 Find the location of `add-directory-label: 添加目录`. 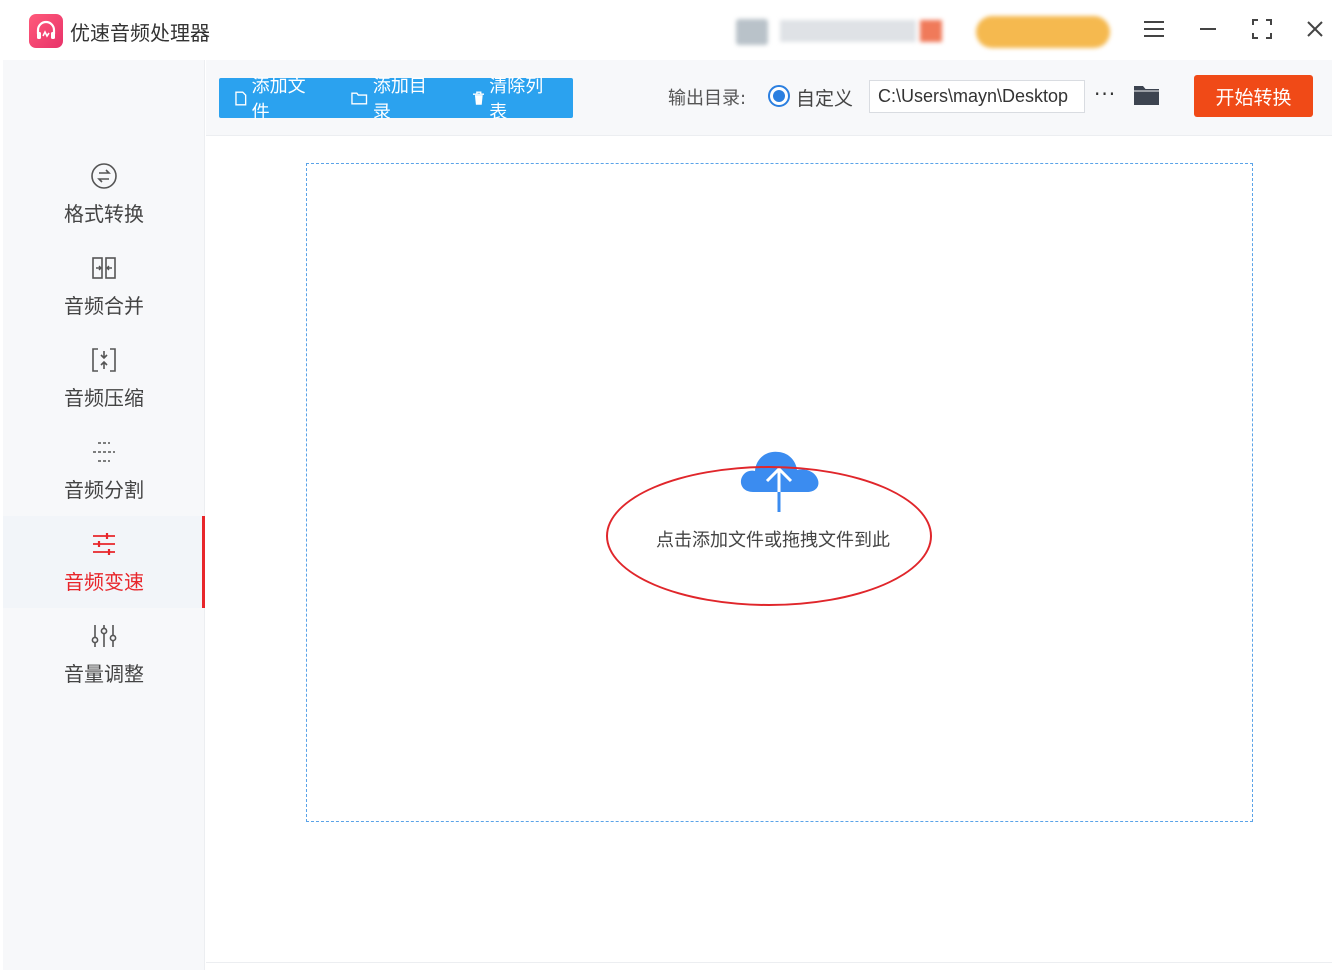

add-directory-label: 添加目录 is located at coordinates (399, 99).